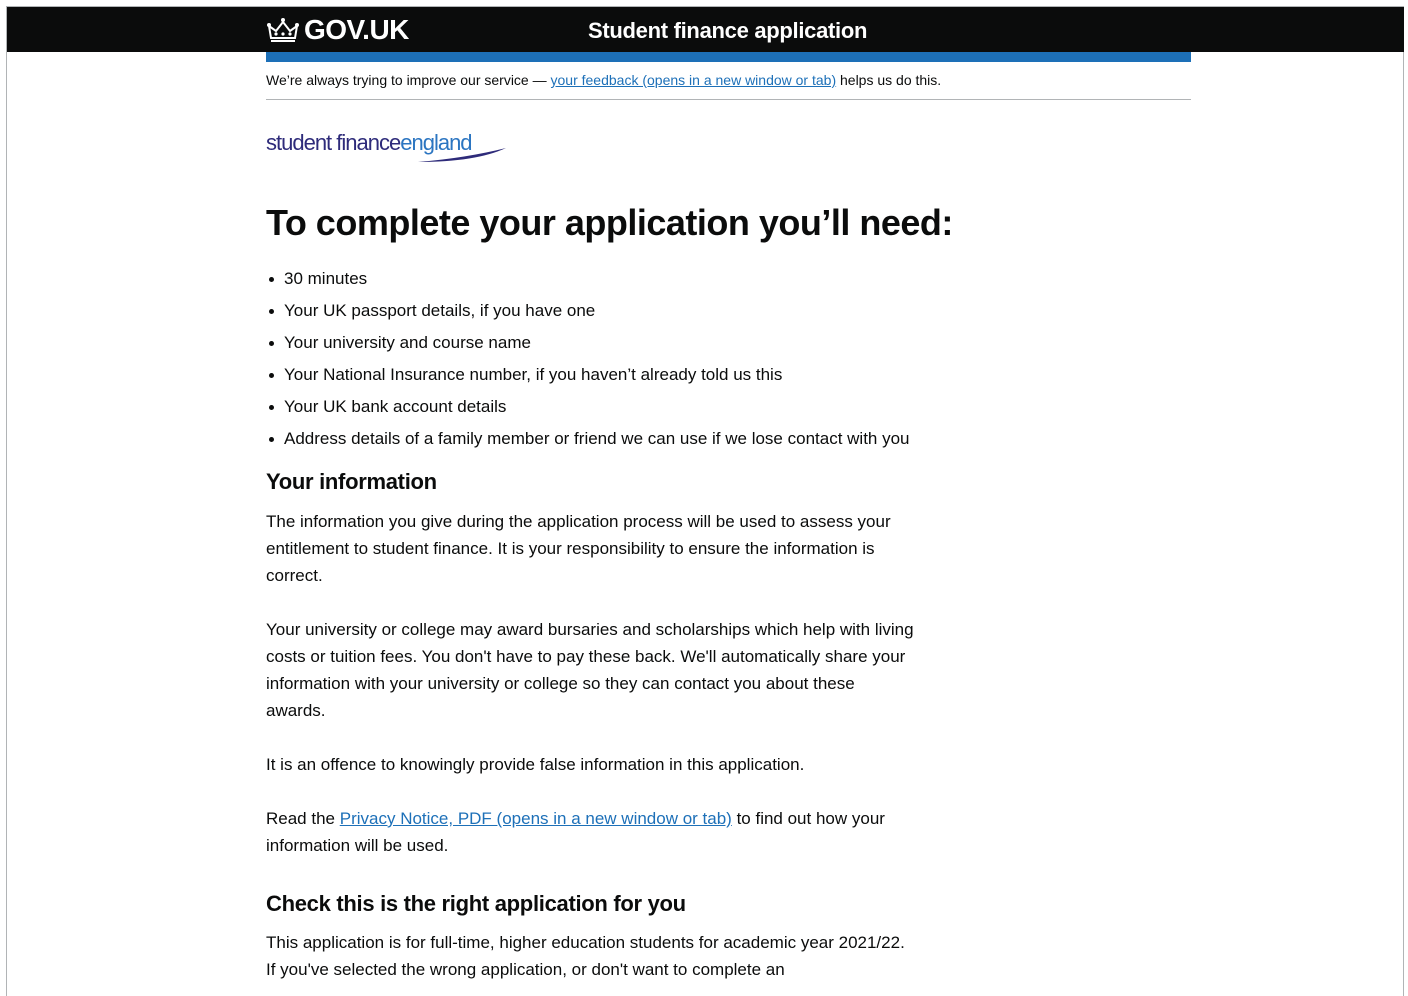 The height and width of the screenshot is (996, 1408). I want to click on service-name-link: Student finance application, so click(727, 31).